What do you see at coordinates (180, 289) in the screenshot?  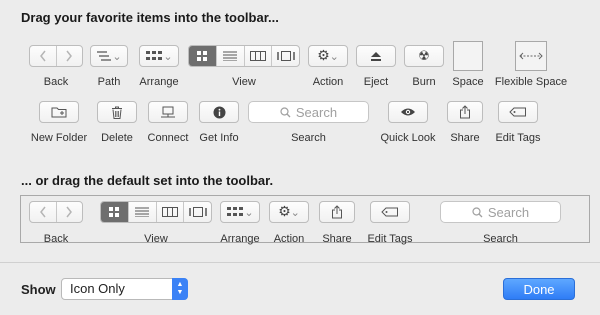 I see `popup-stepper-icon: ▲ ▼` at bounding box center [180, 289].